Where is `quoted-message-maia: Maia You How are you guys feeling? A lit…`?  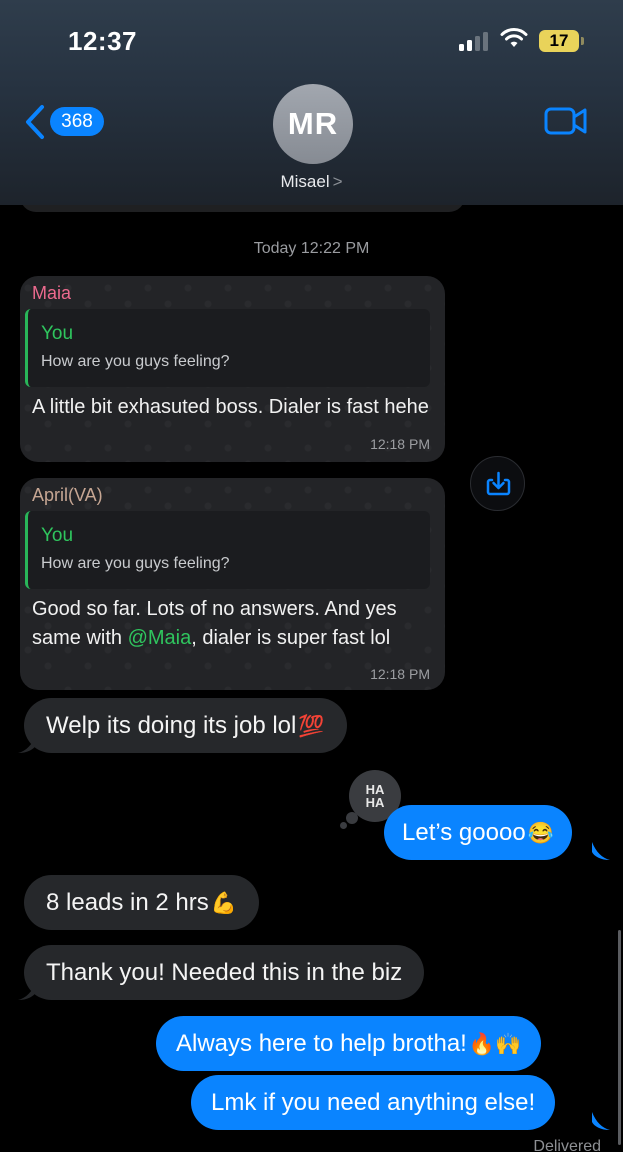
quoted-message-maia: Maia You How are you guys feeling? A lit… is located at coordinates (232, 369).